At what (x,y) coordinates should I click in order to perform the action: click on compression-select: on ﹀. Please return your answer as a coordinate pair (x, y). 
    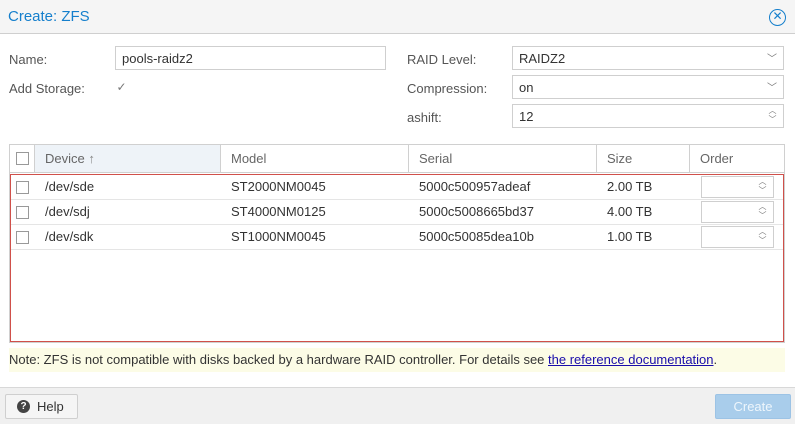
    Looking at the image, I should click on (648, 87).